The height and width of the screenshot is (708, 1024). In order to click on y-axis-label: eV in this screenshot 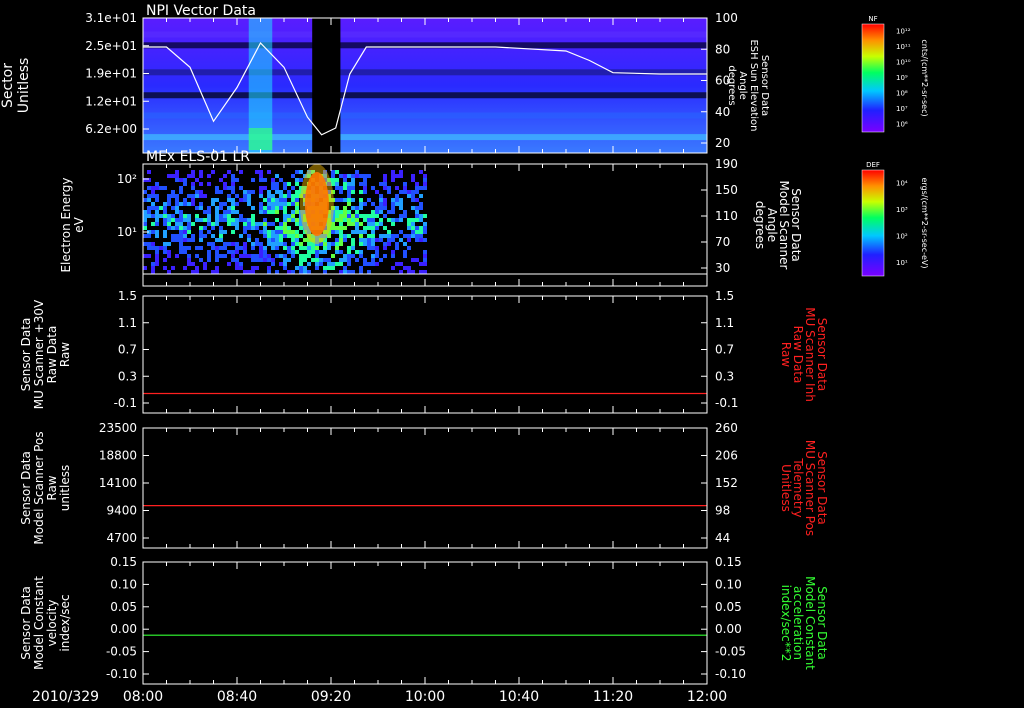, I will do `click(79, 224)`.